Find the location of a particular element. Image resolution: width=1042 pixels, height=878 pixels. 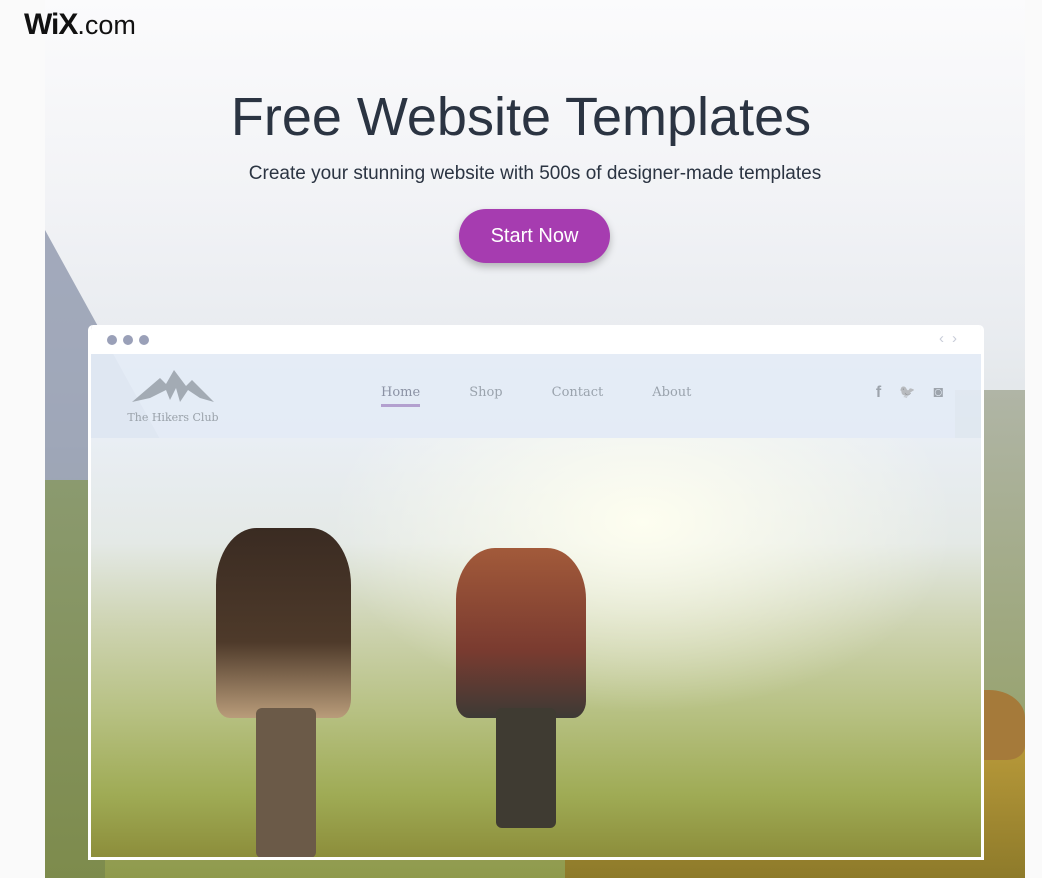

instagram-icon: ◙ is located at coordinates (938, 393).